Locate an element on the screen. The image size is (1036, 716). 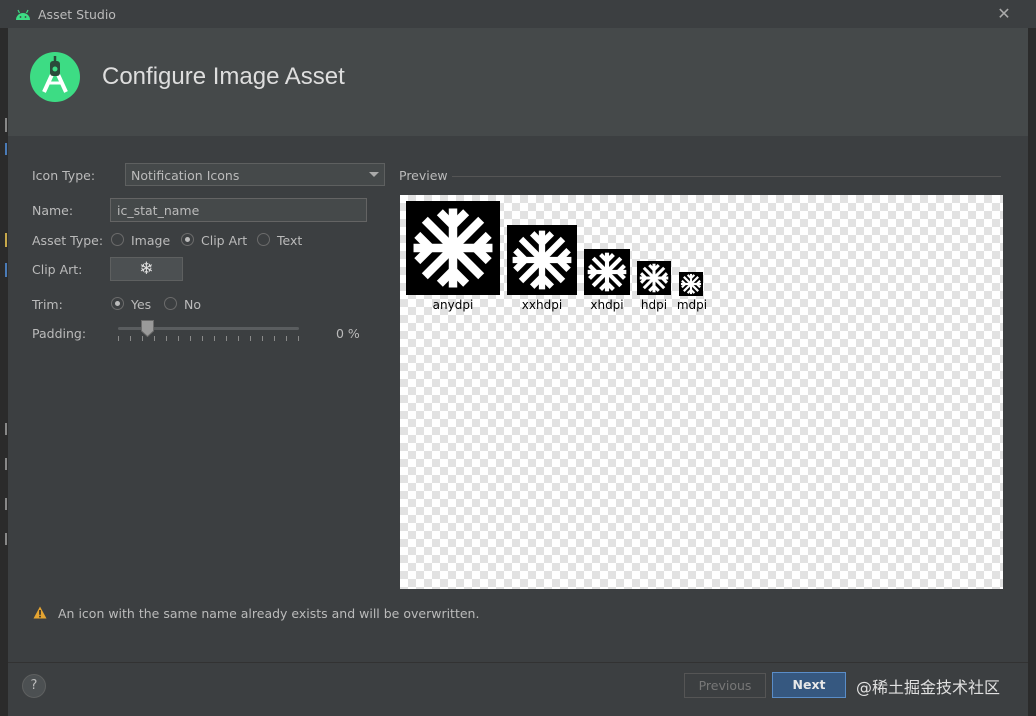
asset-type-image-label: Image is located at coordinates (150, 240).